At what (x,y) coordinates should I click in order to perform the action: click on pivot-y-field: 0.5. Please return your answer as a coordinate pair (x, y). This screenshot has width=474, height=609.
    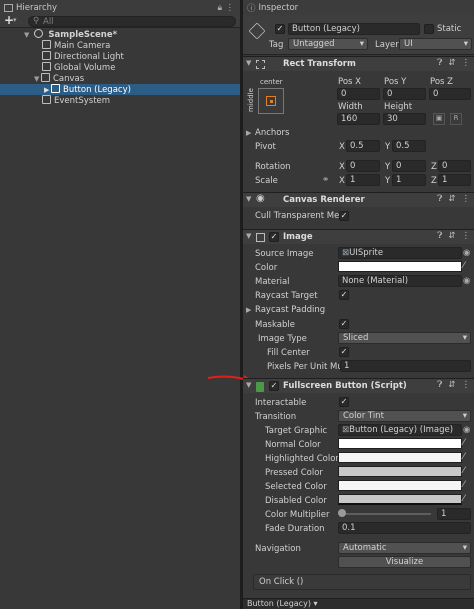
    Looking at the image, I should click on (409, 146).